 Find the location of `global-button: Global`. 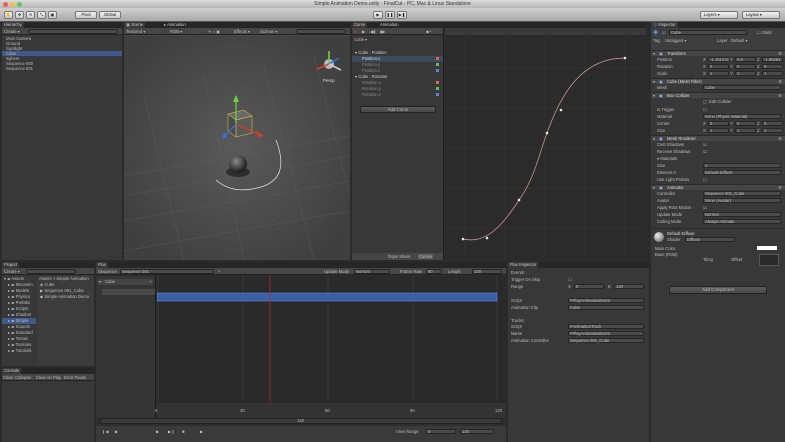

global-button: Global is located at coordinates (110, 14).